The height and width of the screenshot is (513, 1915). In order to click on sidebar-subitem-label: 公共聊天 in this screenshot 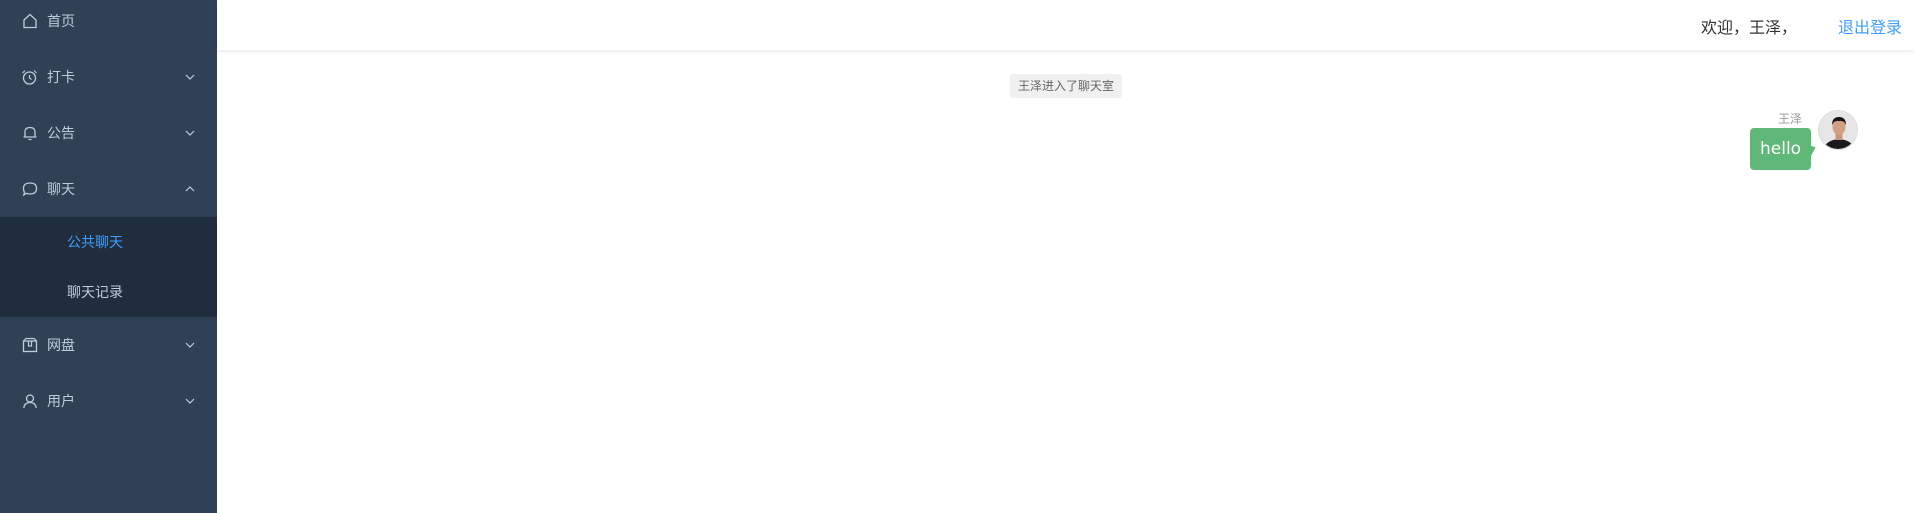, I will do `click(95, 243)`.